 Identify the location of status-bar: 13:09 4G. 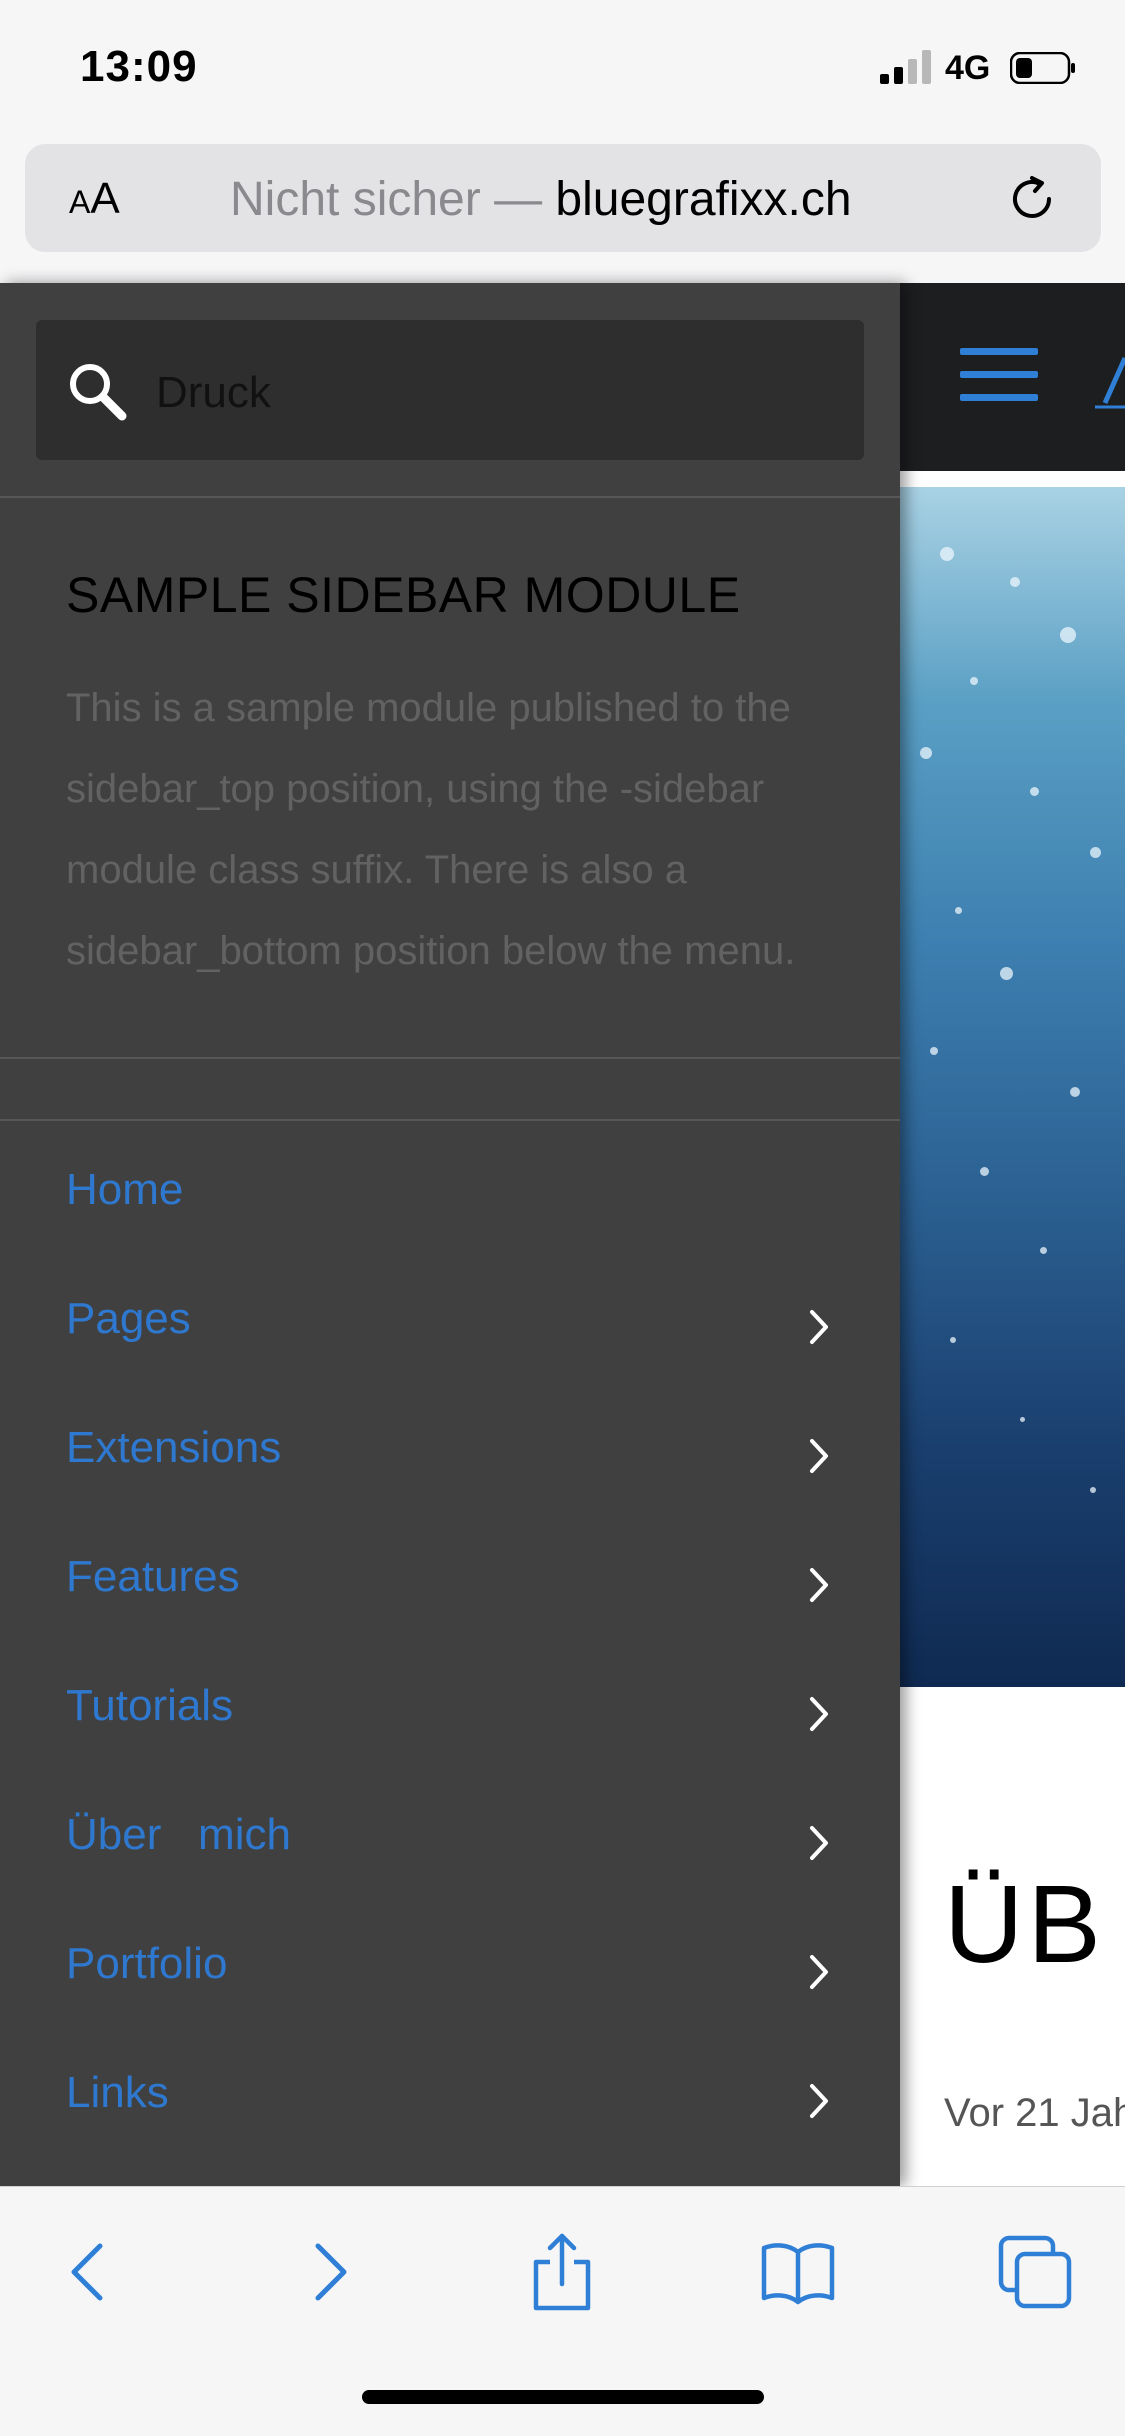
(562, 67).